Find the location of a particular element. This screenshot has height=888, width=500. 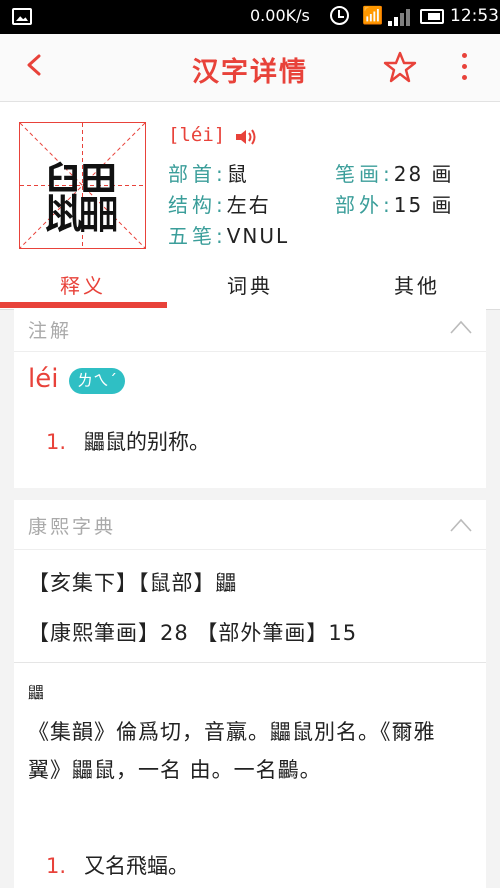

outer-strokes-key: 部外: is located at coordinates (364, 205).